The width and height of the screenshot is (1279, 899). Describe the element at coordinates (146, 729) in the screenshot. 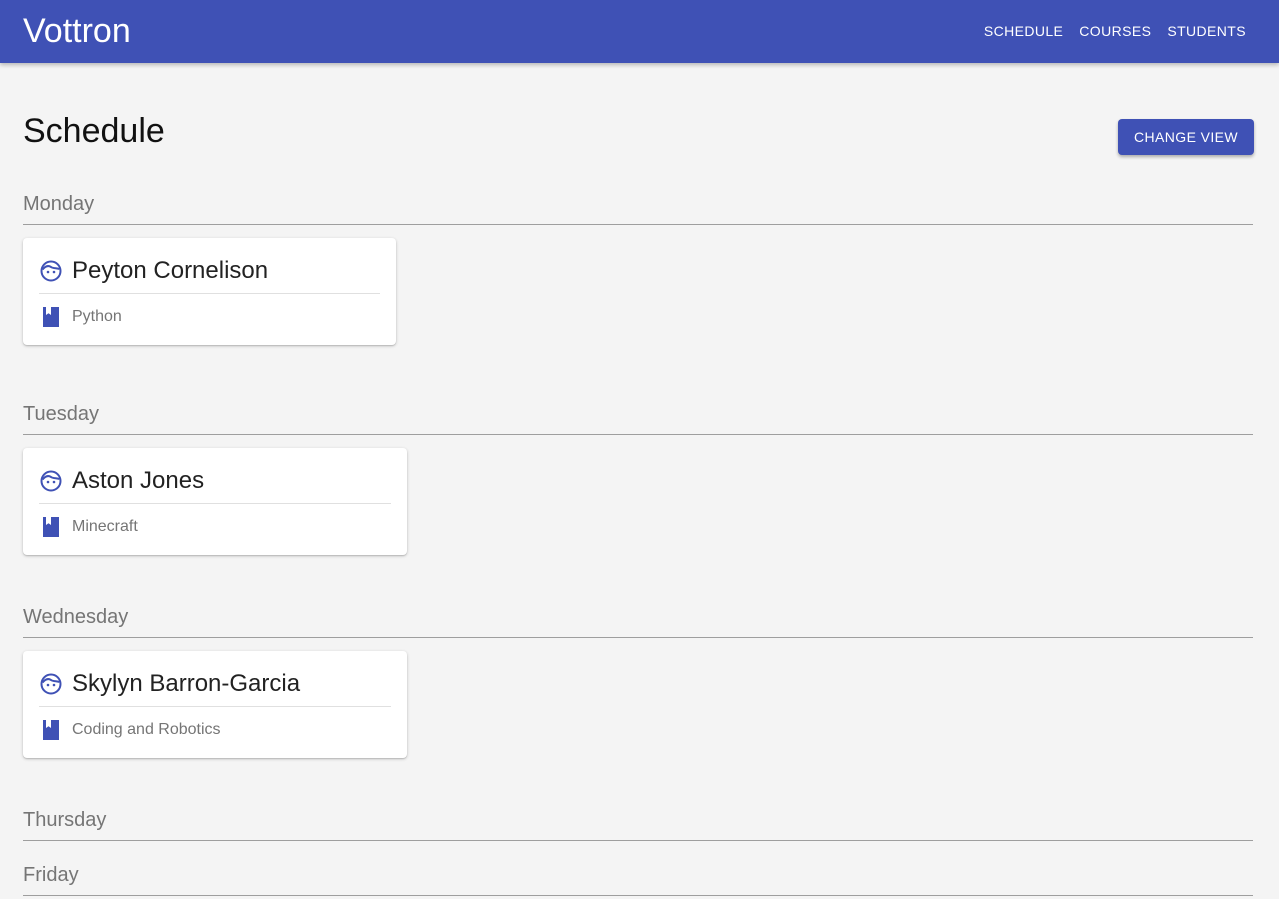

I see `course-name: Coding and Robotics` at that location.